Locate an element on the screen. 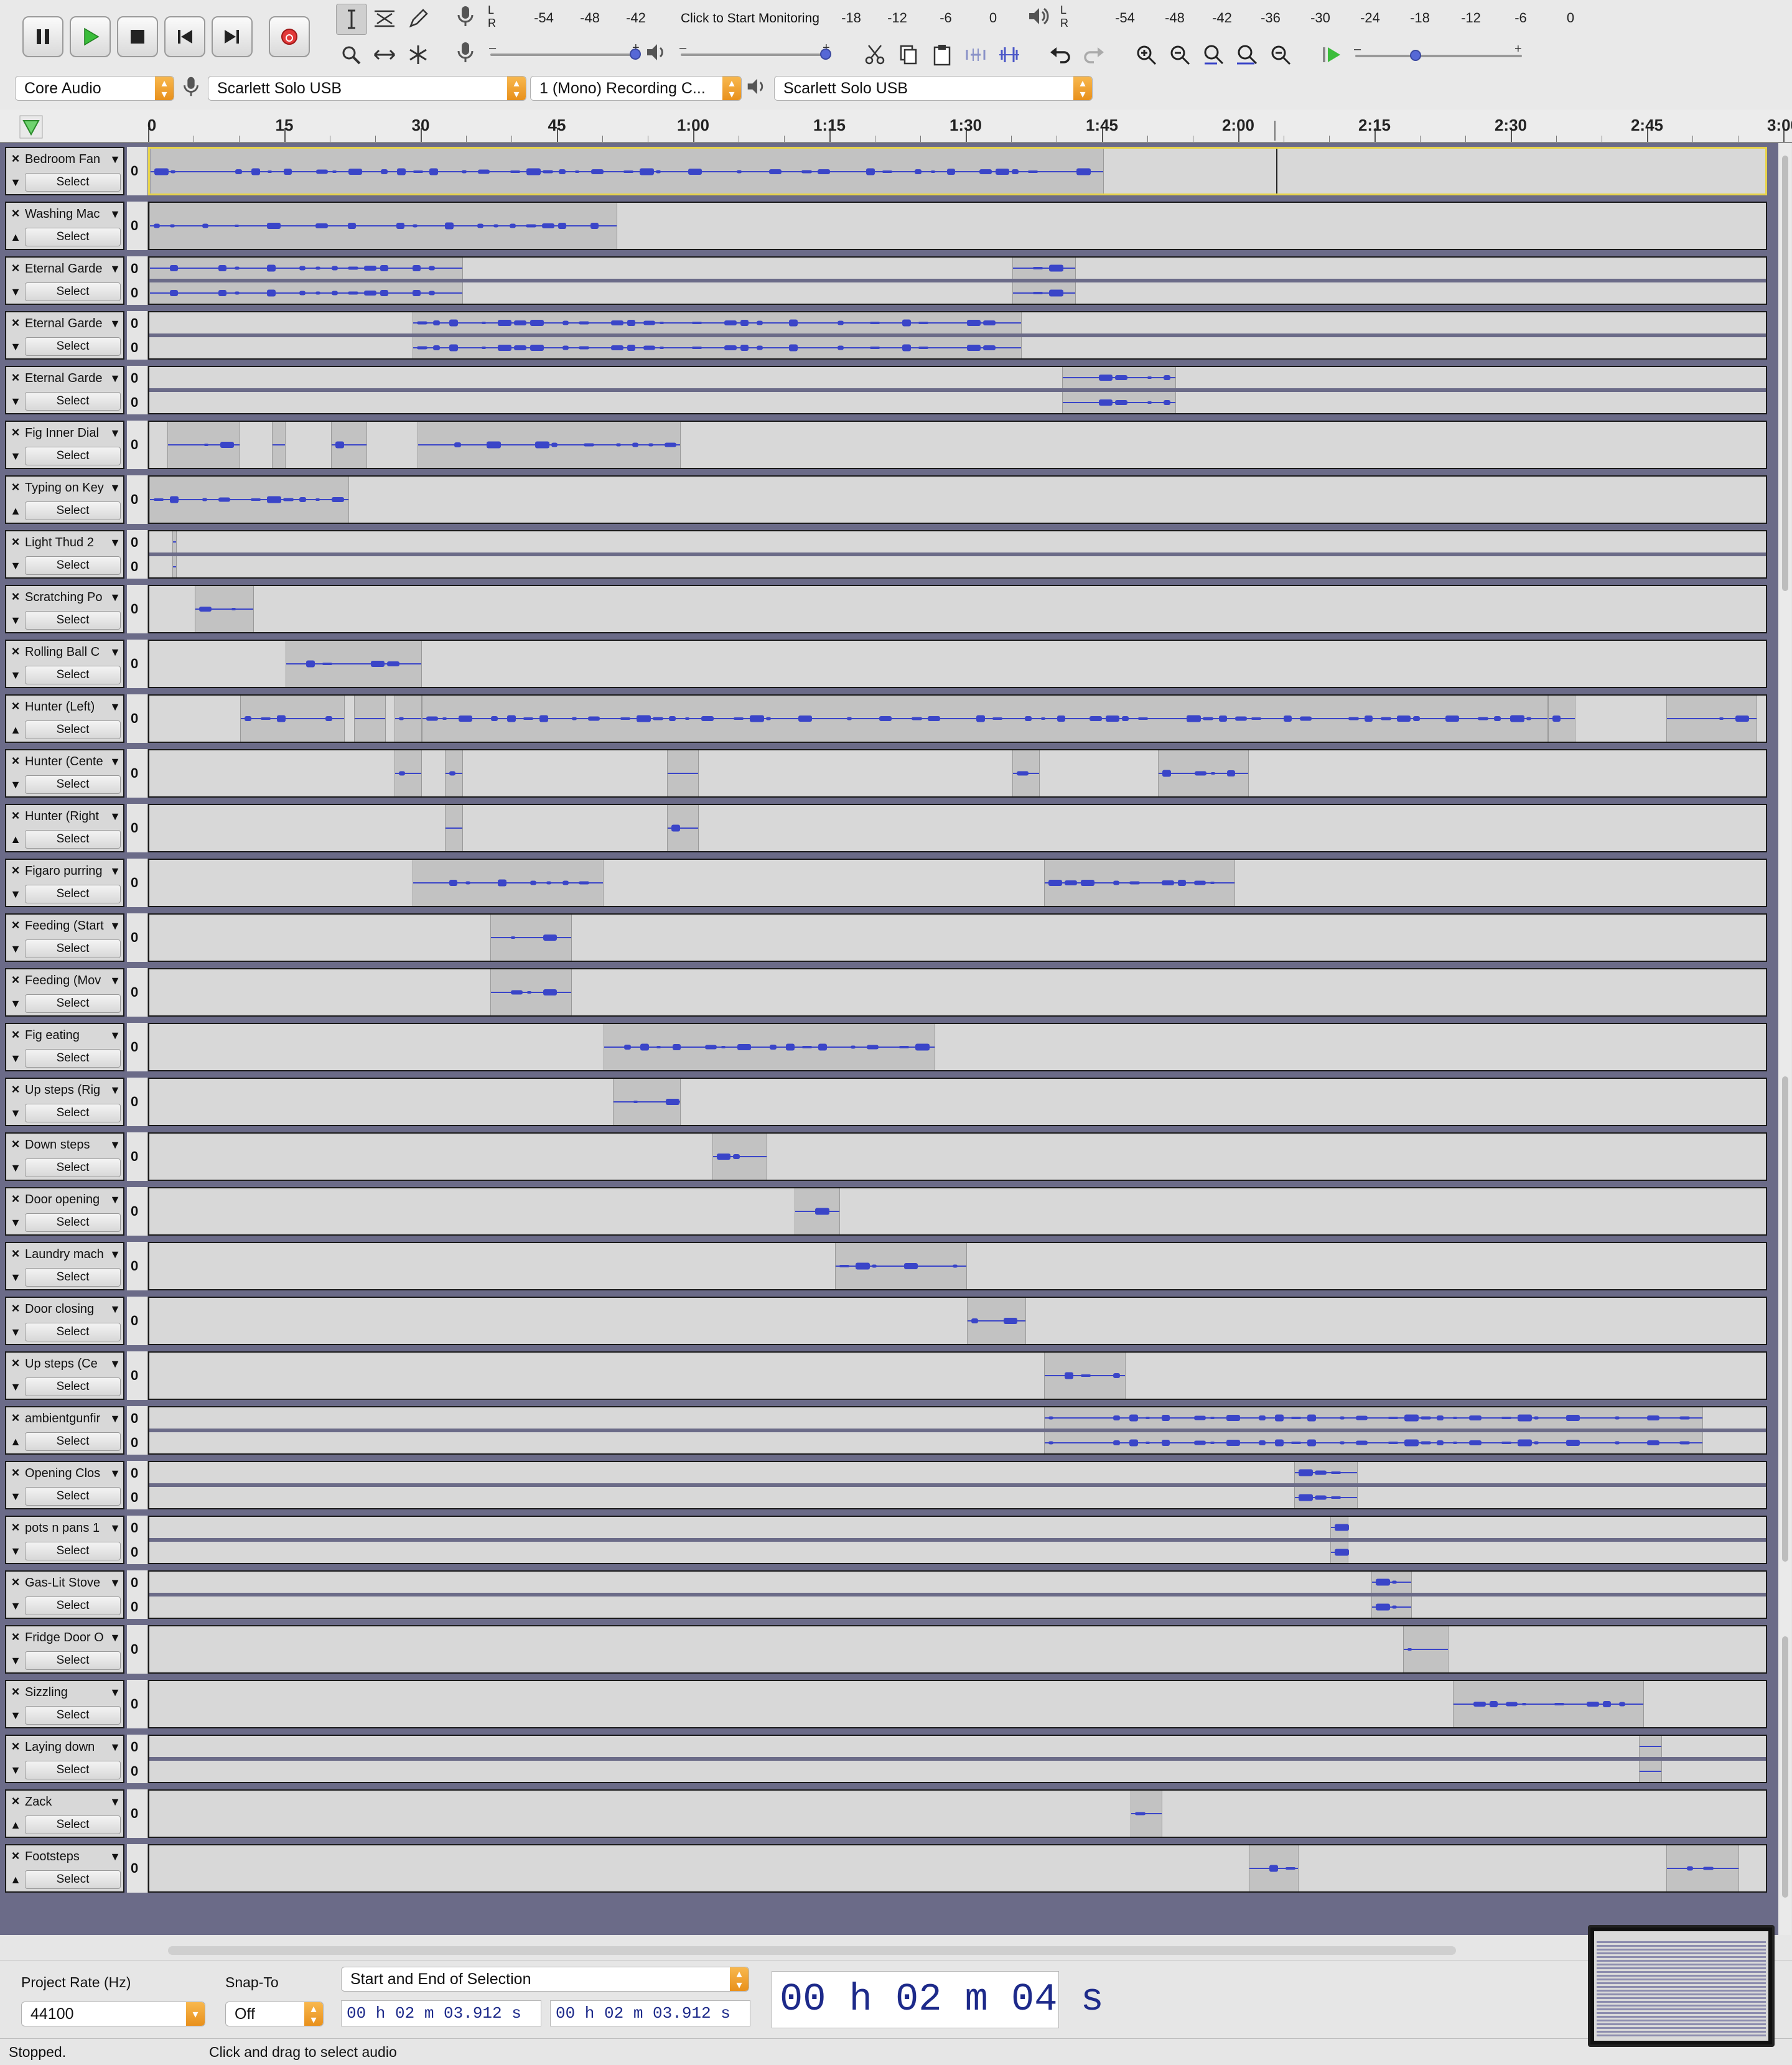 The height and width of the screenshot is (2065, 1792). audio-track: × Fig Inner Dial ▼ ▼ Select 0 is located at coordinates (886, 445).